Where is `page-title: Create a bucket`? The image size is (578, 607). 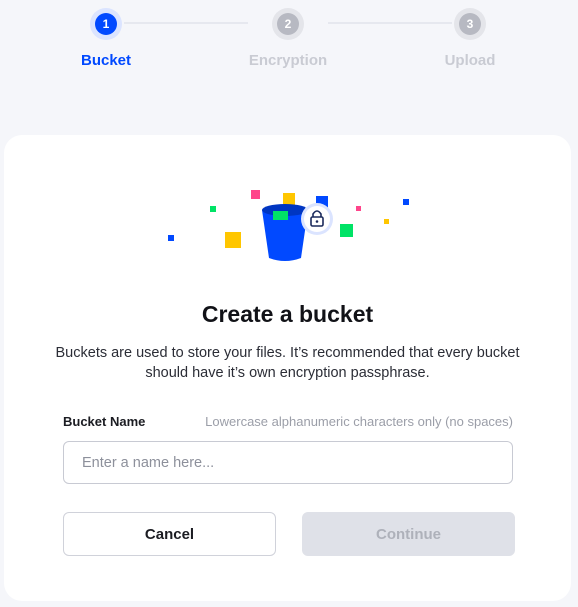 page-title: Create a bucket is located at coordinates (287, 314).